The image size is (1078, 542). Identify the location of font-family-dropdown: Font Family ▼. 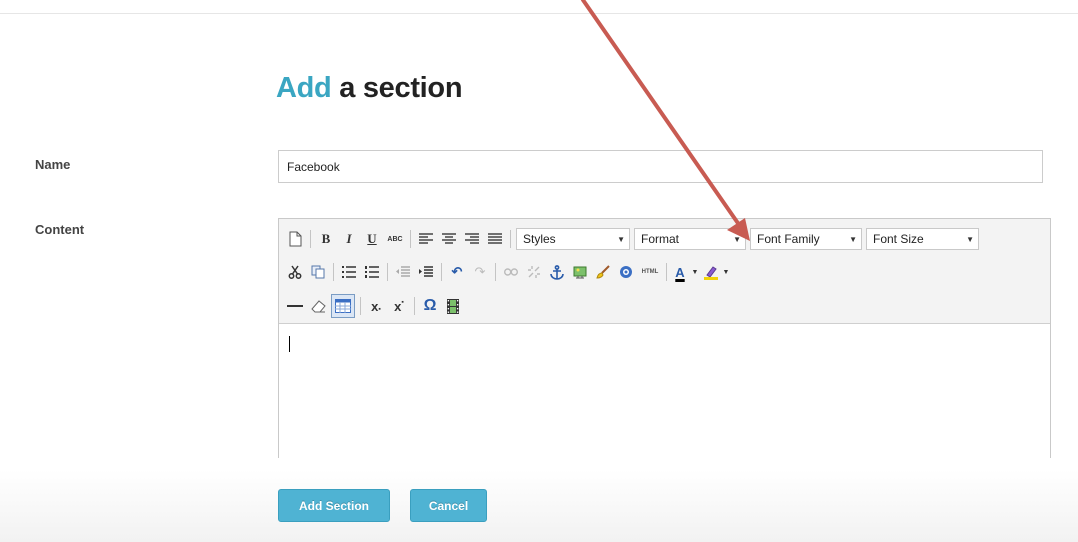
(806, 239).